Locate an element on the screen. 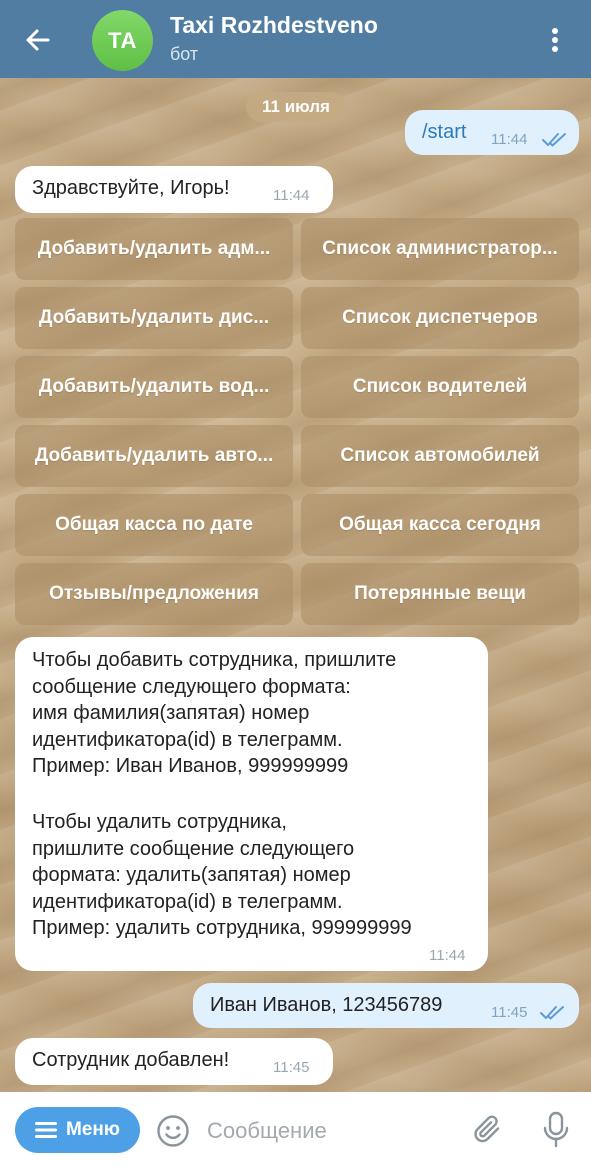  emoji-icon is located at coordinates (173, 1131).